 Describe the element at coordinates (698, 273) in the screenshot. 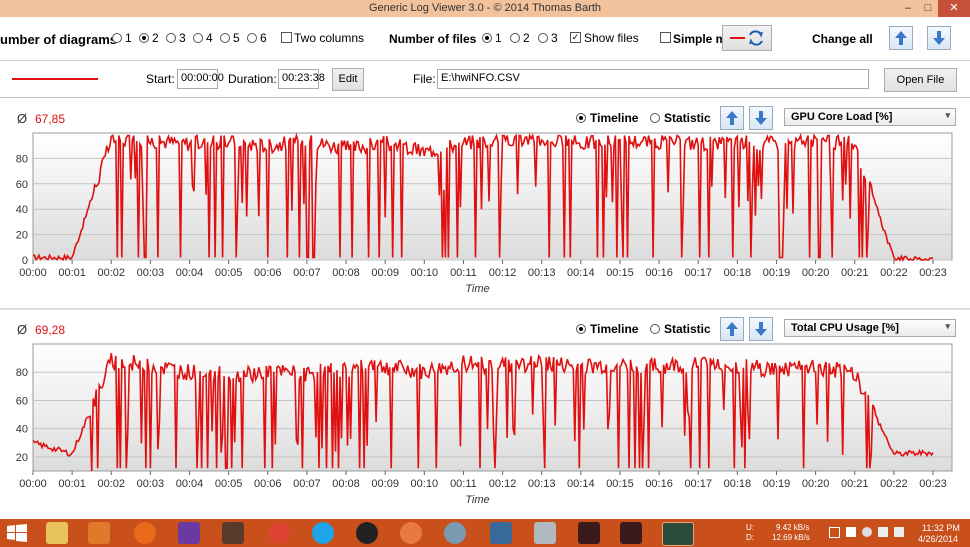

I see `x-tick-label: 00:17` at that location.